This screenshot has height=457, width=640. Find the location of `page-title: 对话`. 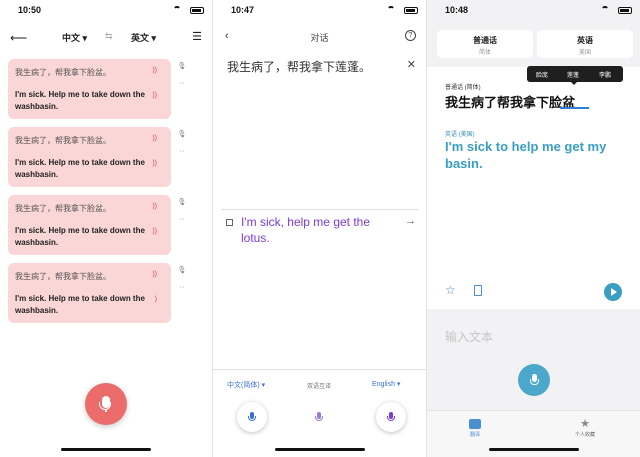

page-title: 对话 is located at coordinates (319, 38).